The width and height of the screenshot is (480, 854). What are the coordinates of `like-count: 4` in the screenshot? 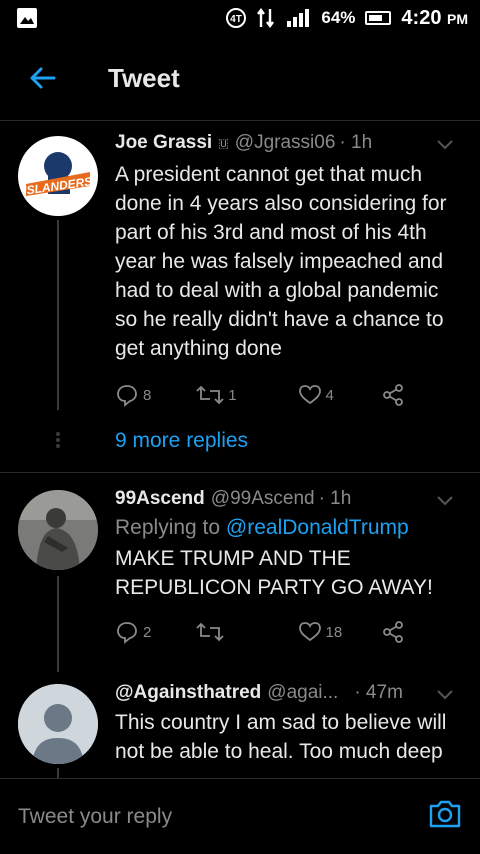 It's located at (329, 395).